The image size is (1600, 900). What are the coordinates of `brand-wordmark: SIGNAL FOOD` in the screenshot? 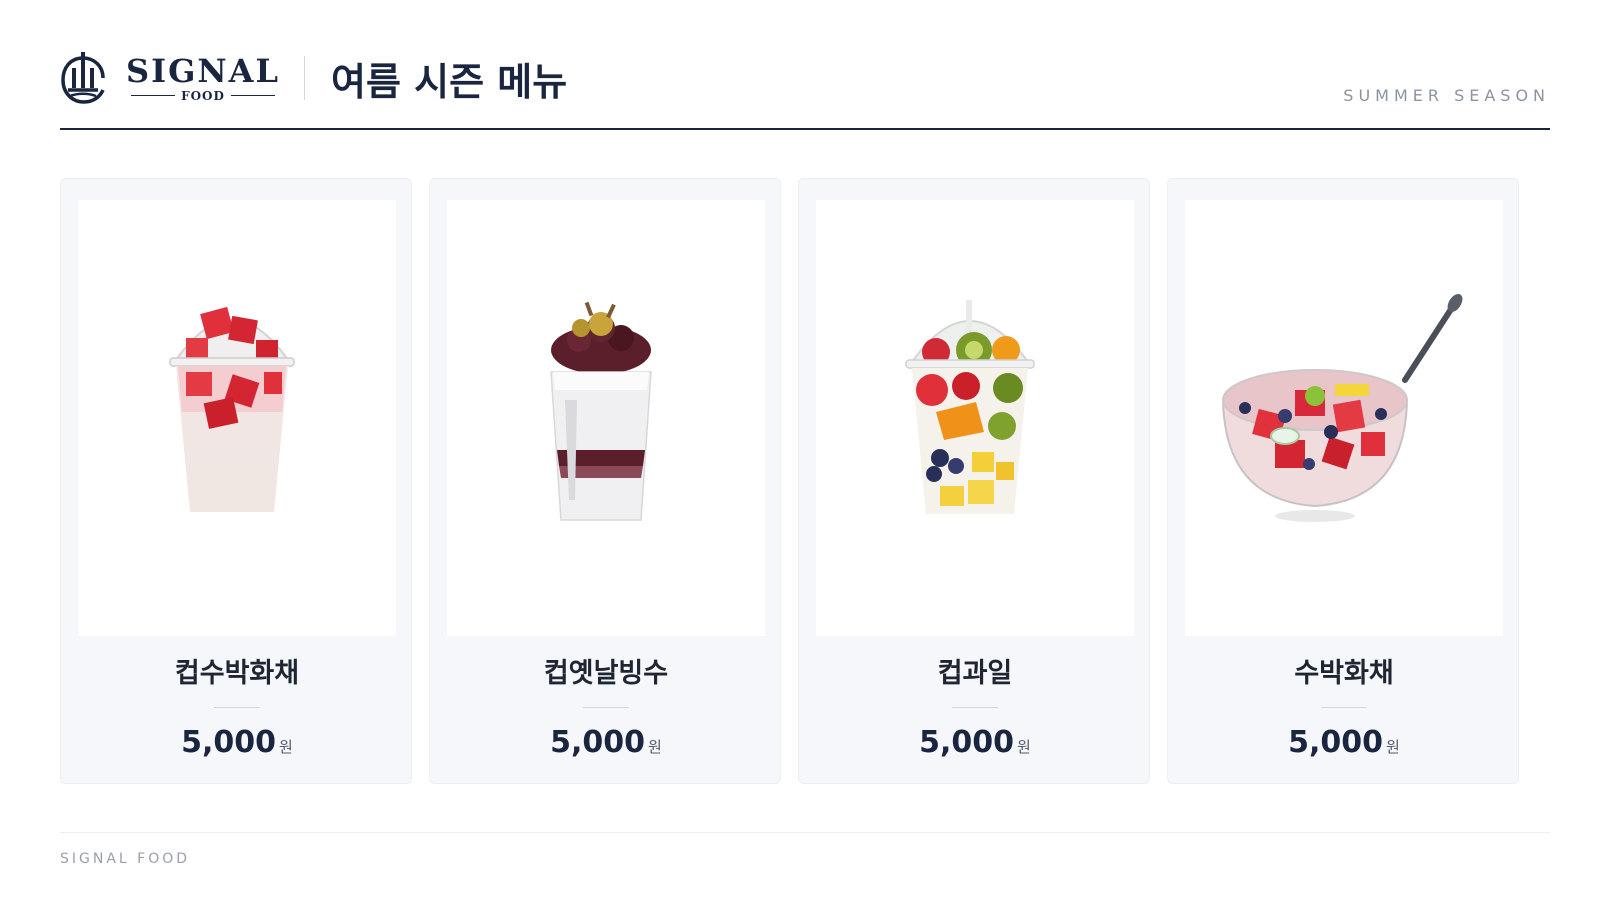 It's located at (203, 78).